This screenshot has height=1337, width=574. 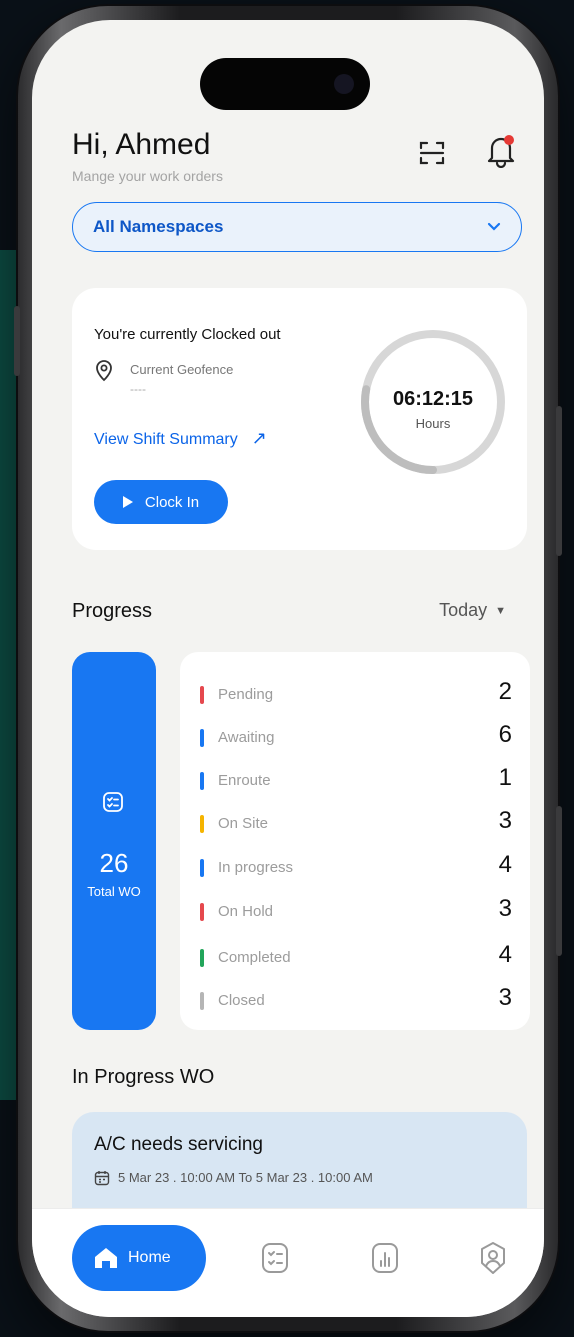 I want to click on clock-in-button: Clock In, so click(x=161, y=502).